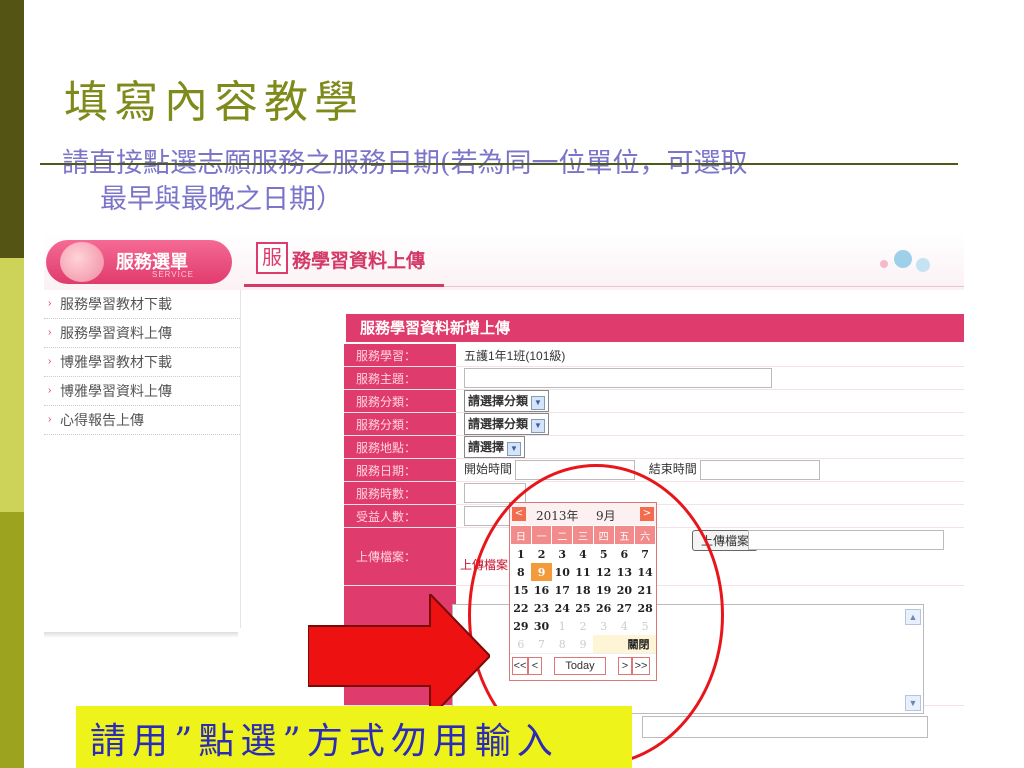 The image size is (1024, 768). I want to click on page-heading-text: 務學習資料上傳, so click(359, 261).